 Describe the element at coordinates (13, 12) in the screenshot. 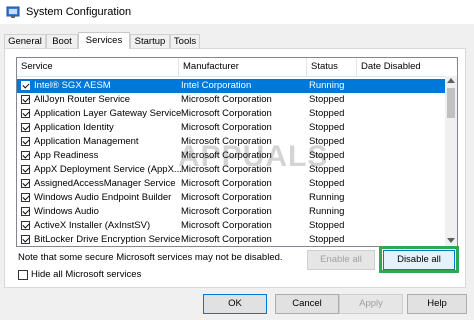

I see `system-config-icon` at that location.